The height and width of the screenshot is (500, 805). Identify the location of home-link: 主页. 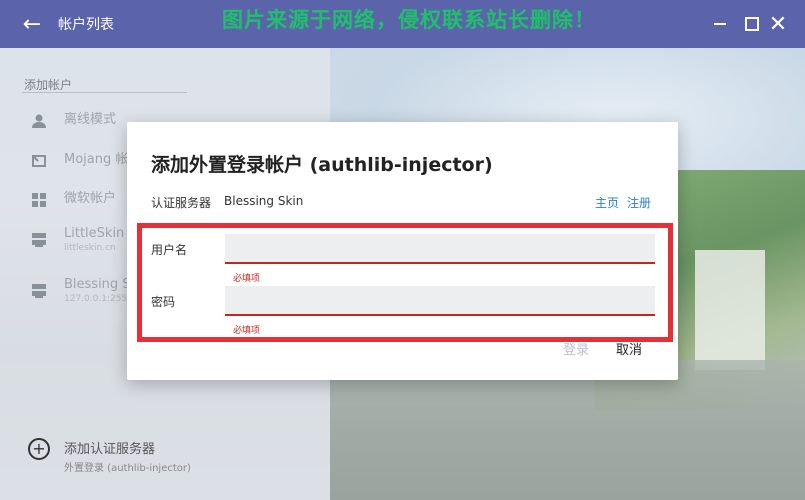
(607, 202).